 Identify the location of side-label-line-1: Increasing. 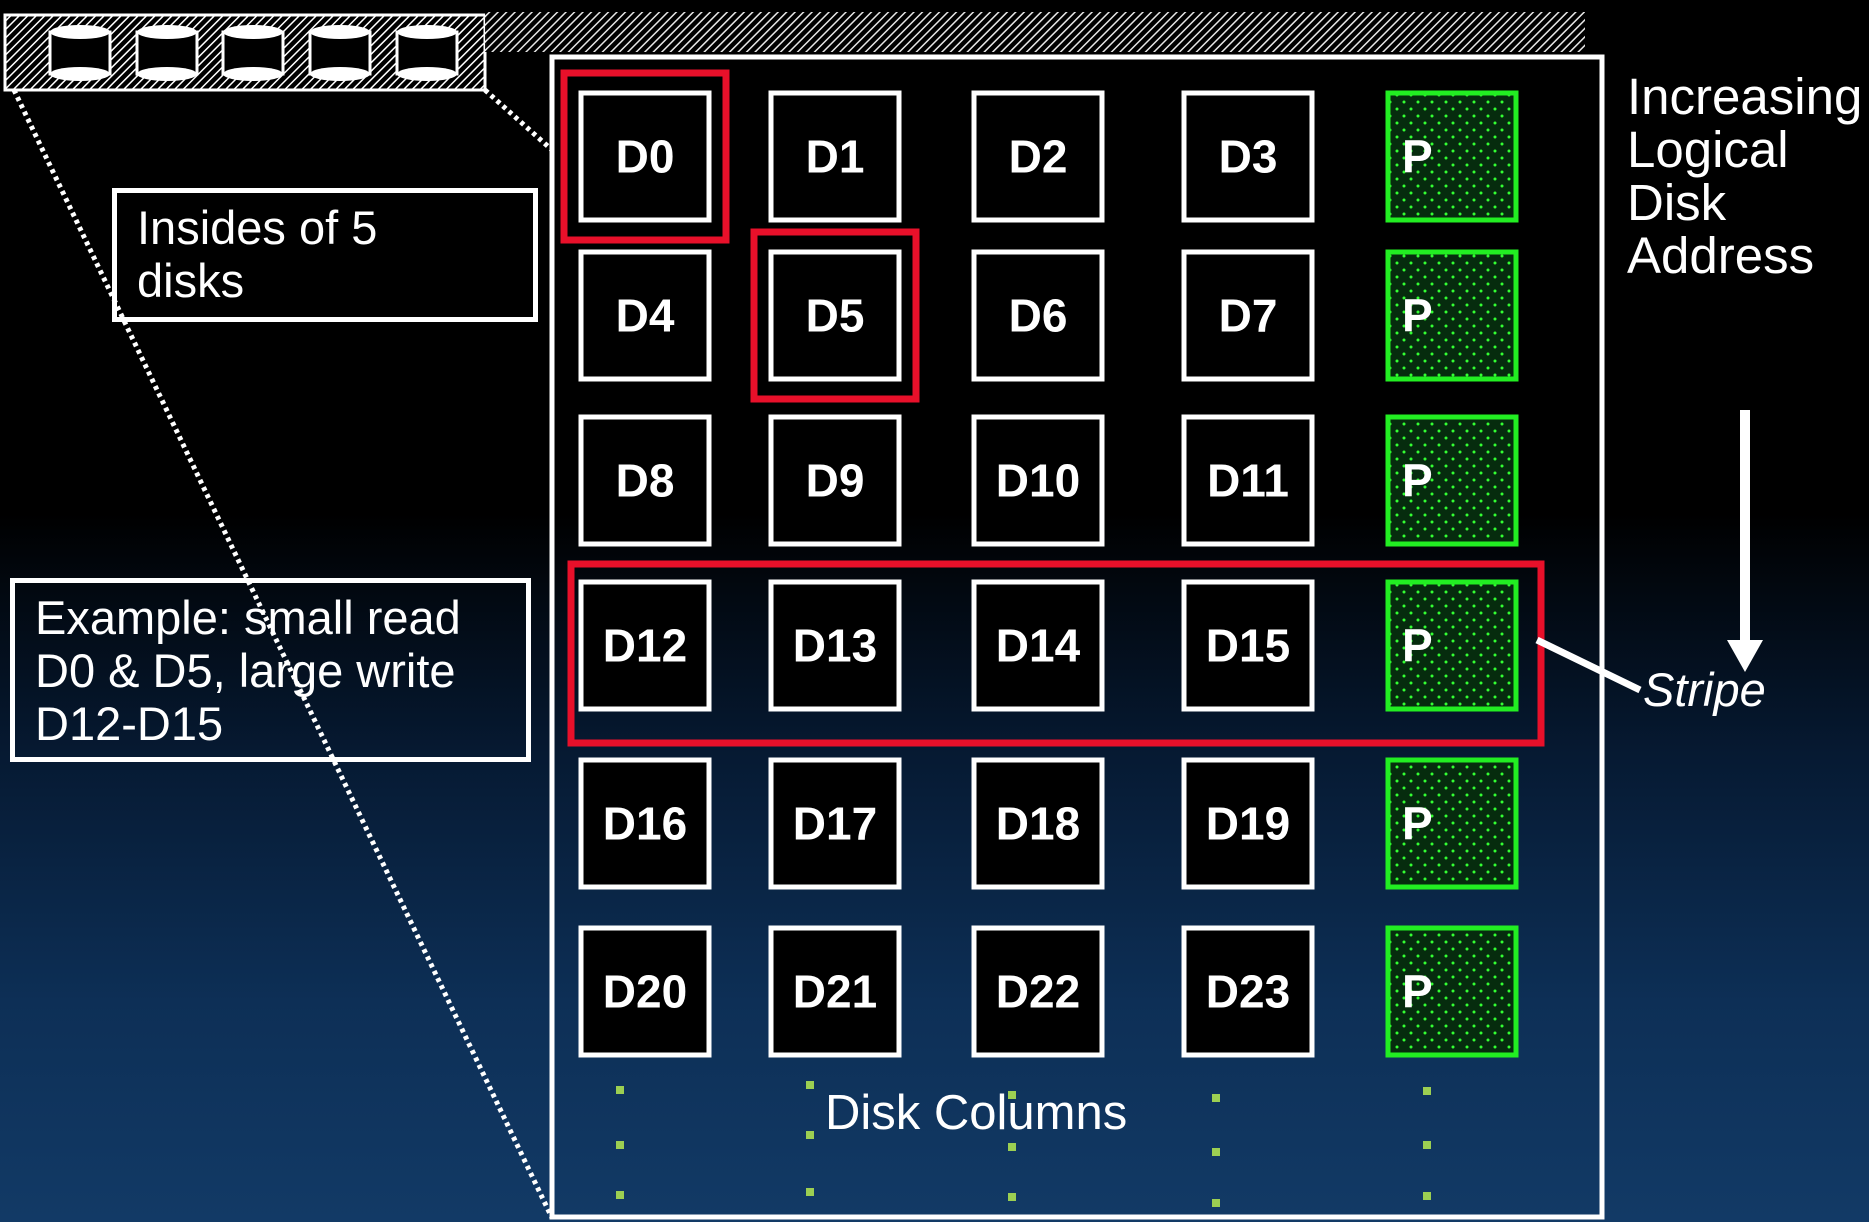
(1745, 96).